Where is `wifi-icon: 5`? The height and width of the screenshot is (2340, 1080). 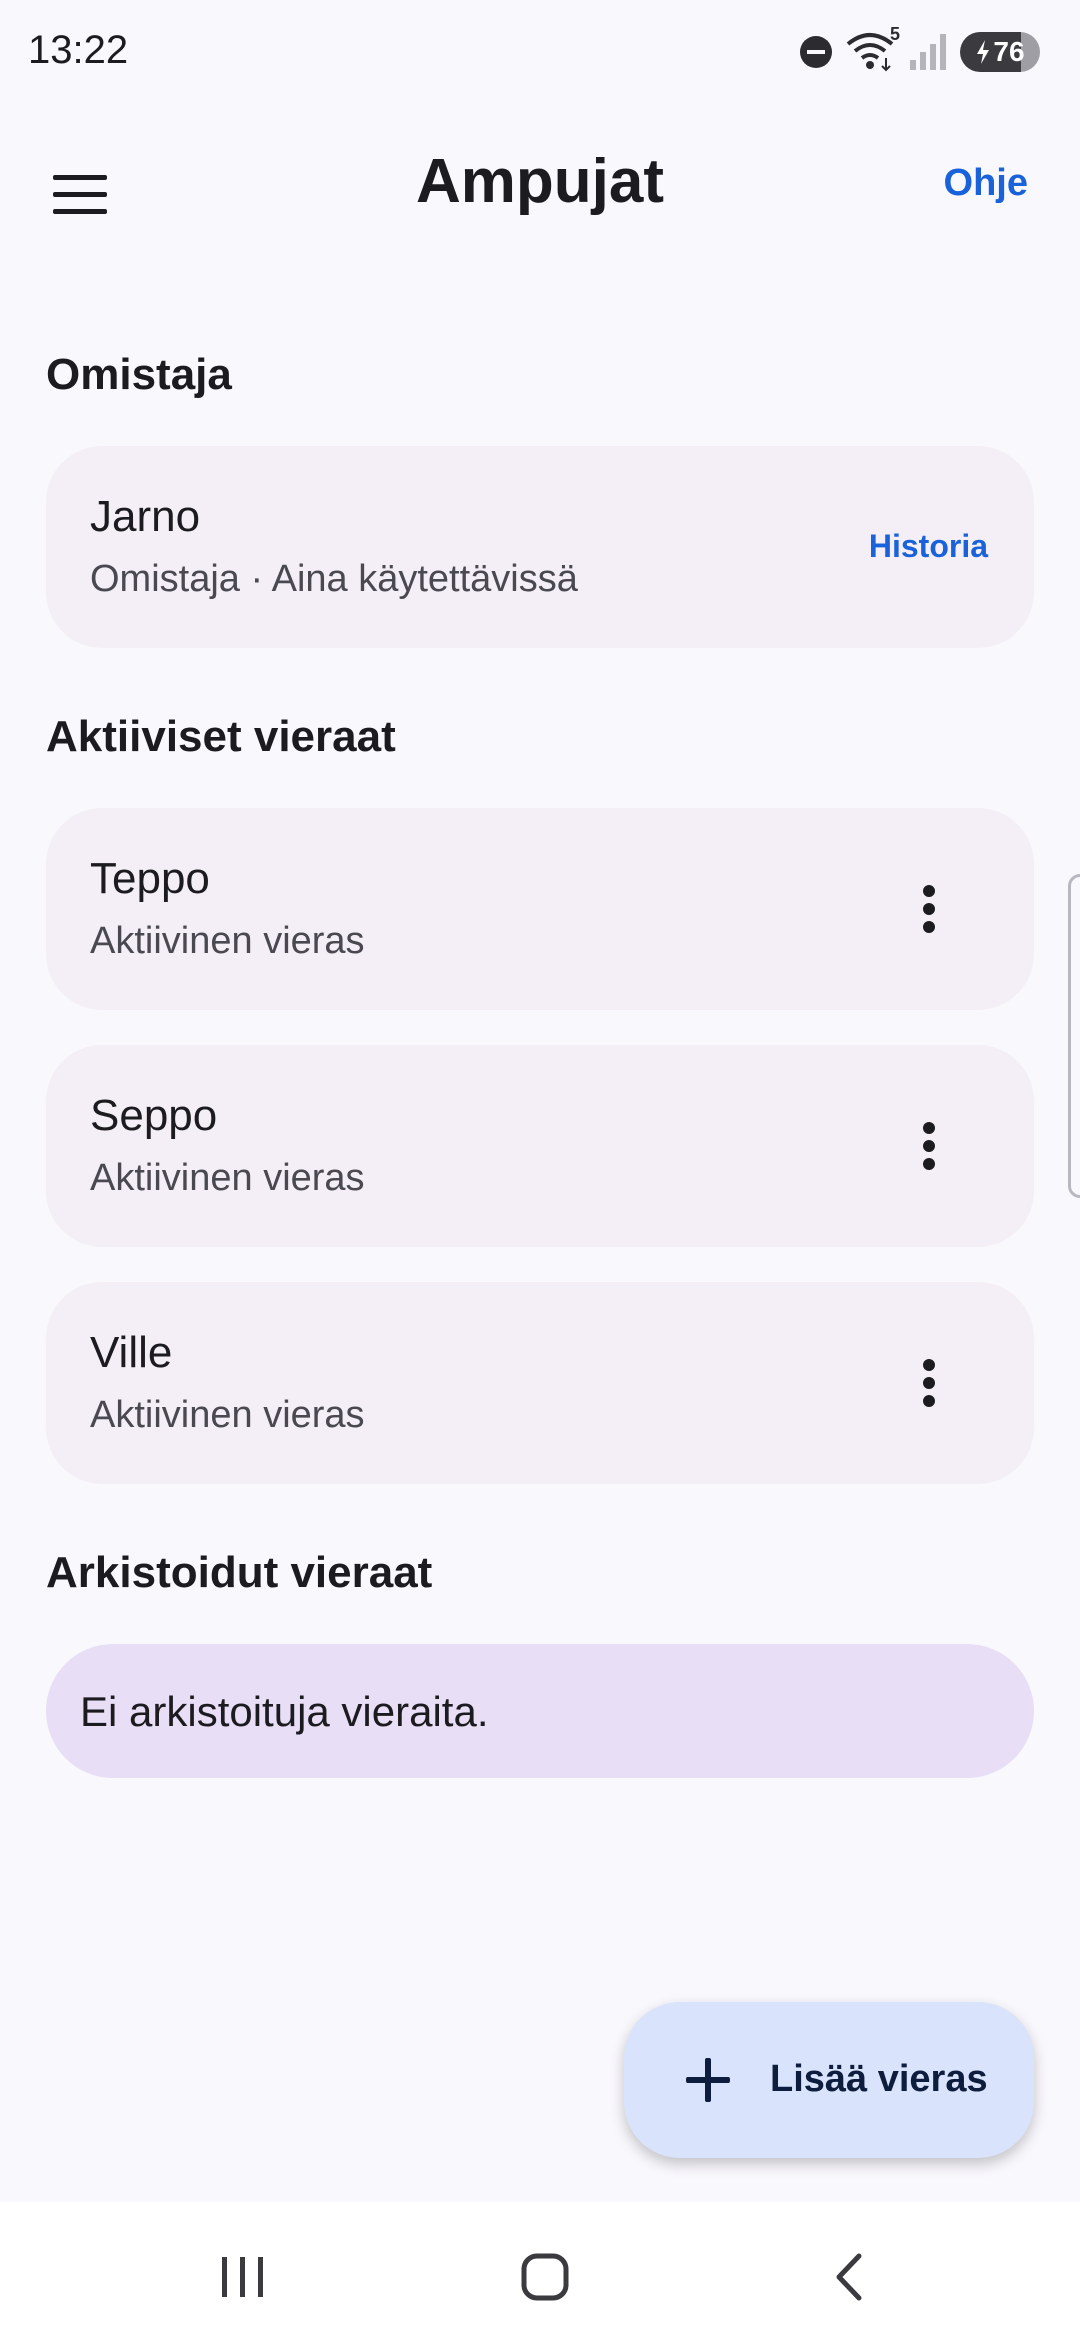 wifi-icon: 5 is located at coordinates (873, 48).